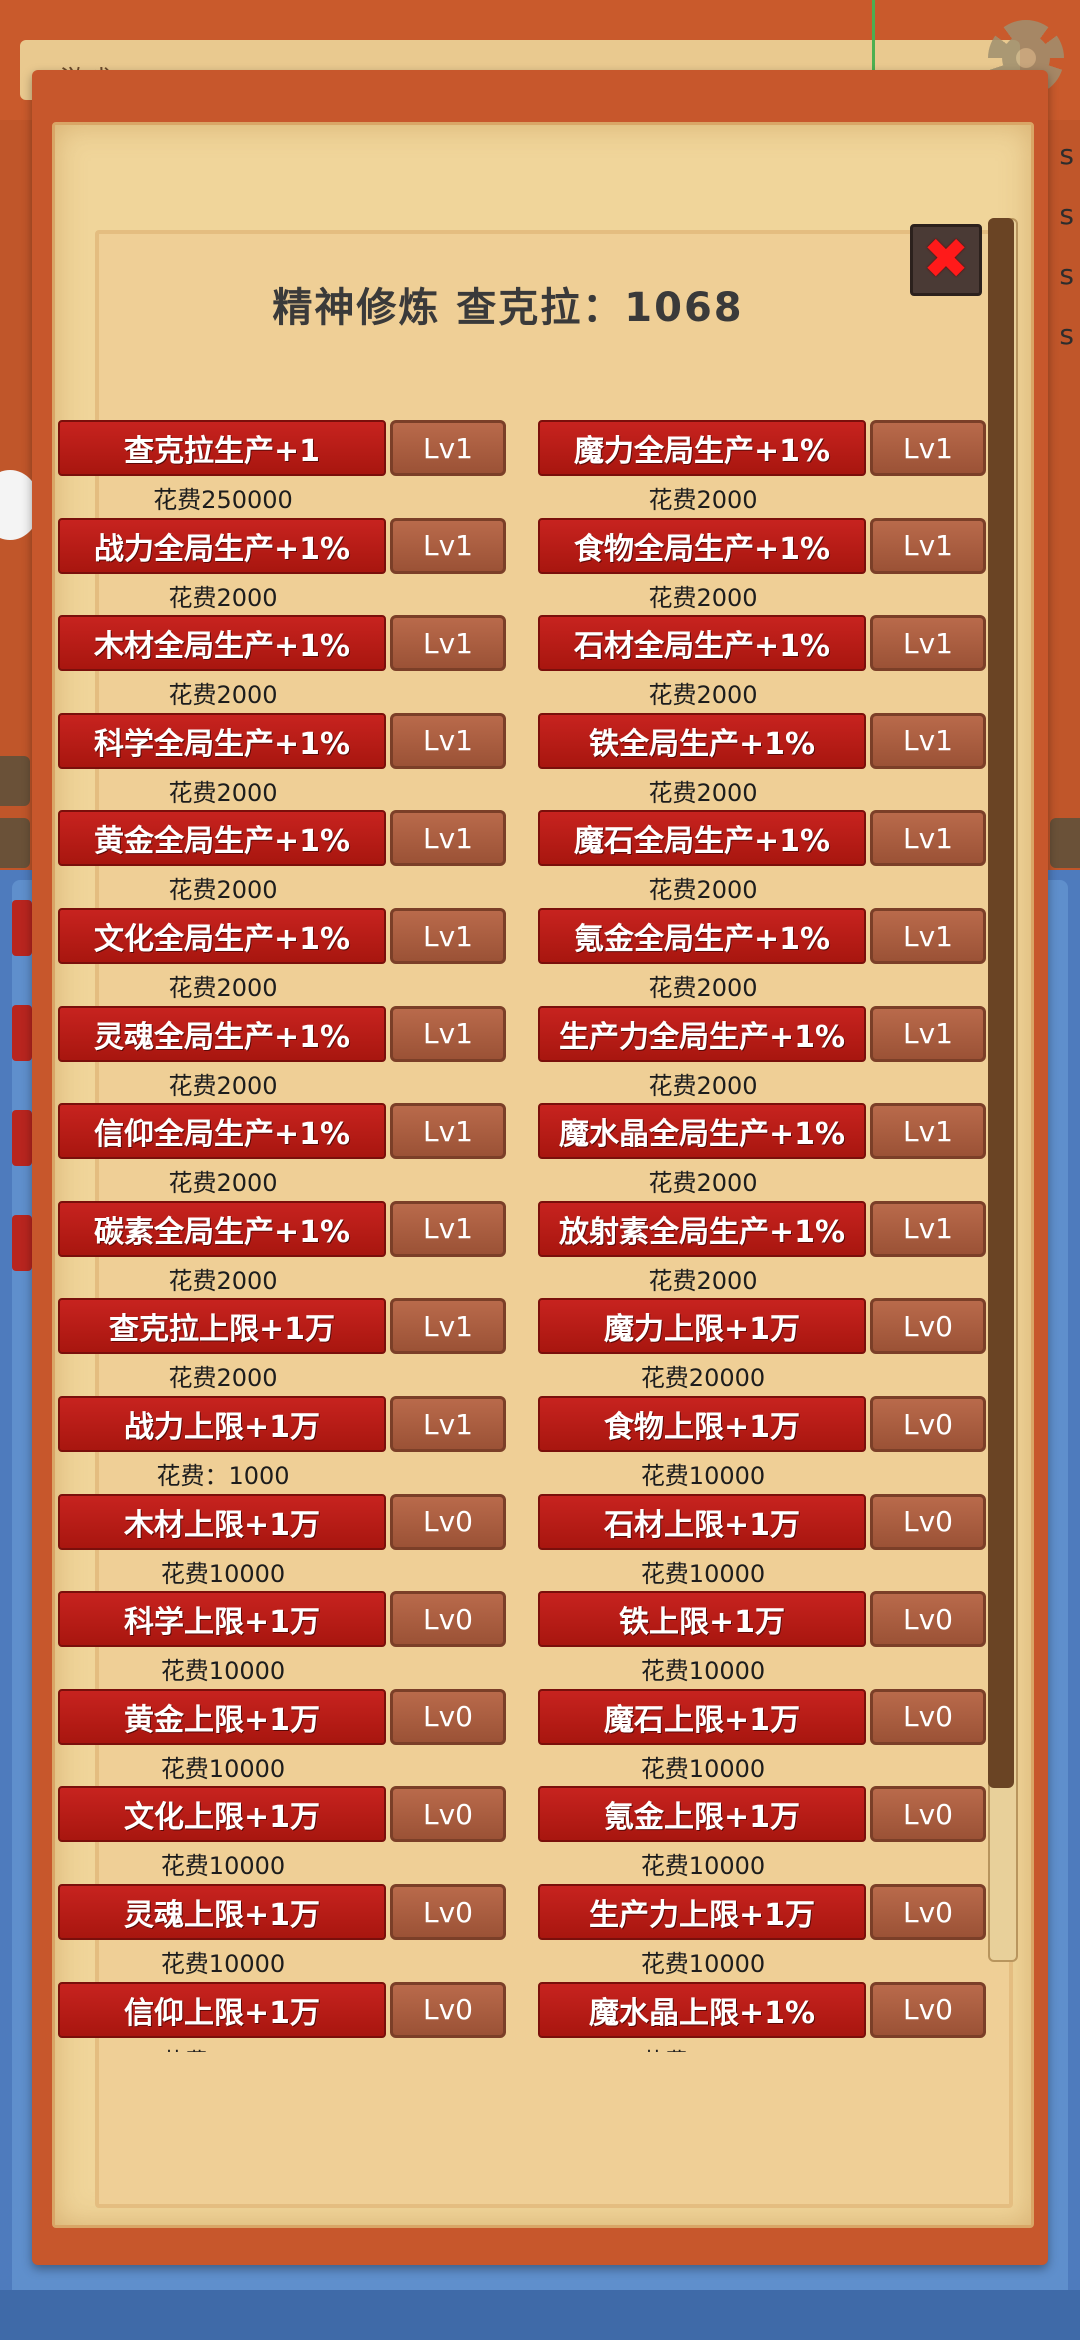  I want to click on upgrade-button: 黄金全局生产+1%, so click(222, 838).